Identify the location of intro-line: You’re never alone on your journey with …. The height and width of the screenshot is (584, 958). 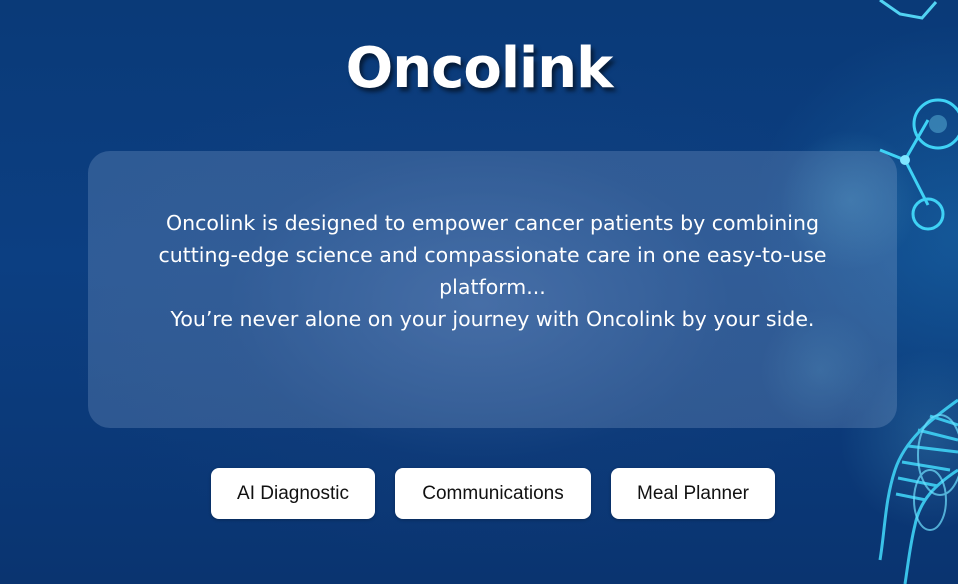
(492, 319).